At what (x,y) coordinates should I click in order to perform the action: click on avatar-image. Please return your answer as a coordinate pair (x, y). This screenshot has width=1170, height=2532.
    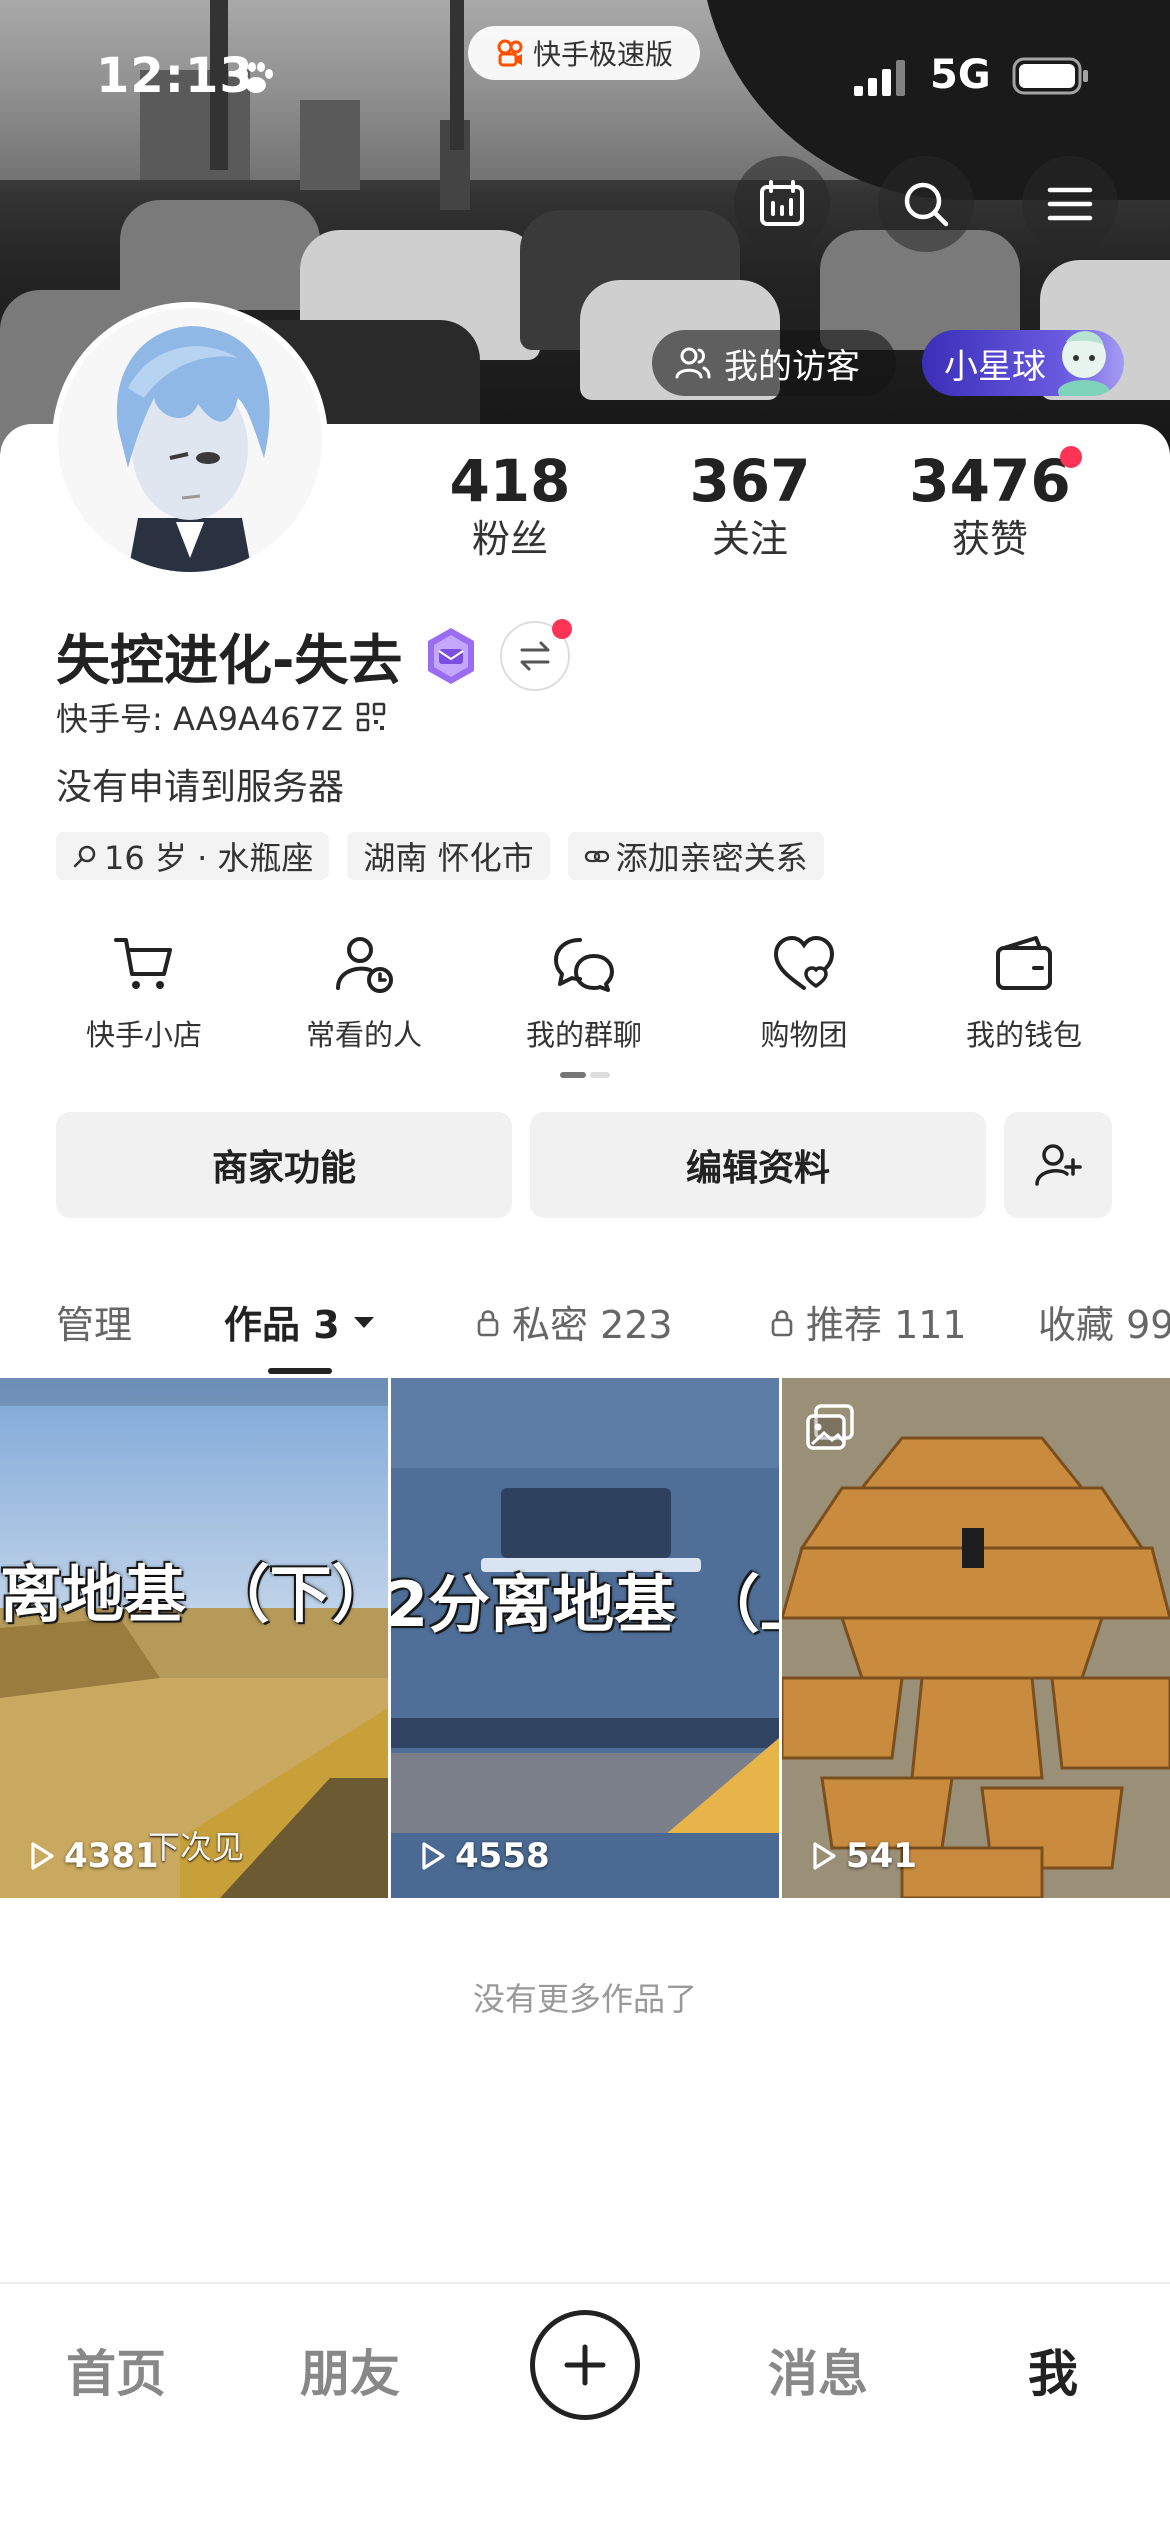
    Looking at the image, I should click on (190, 440).